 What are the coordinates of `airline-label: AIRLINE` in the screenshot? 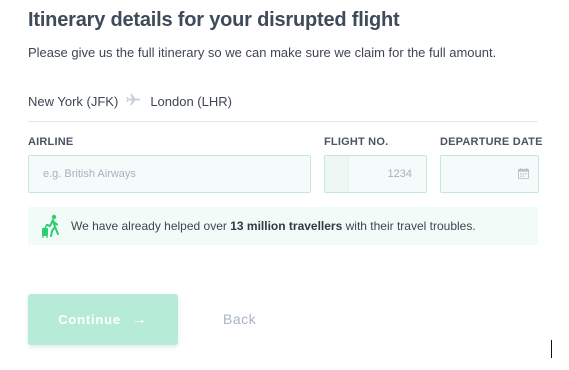 It's located at (51, 142).